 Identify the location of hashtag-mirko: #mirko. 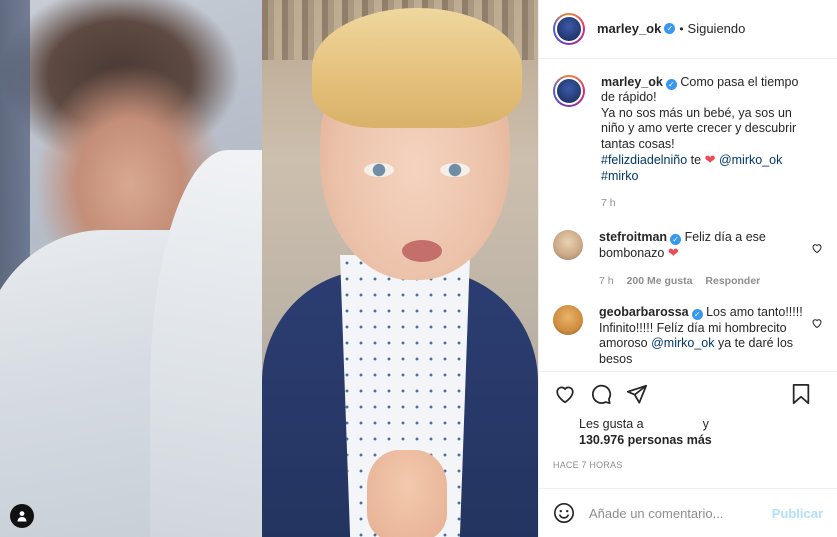
(620, 176).